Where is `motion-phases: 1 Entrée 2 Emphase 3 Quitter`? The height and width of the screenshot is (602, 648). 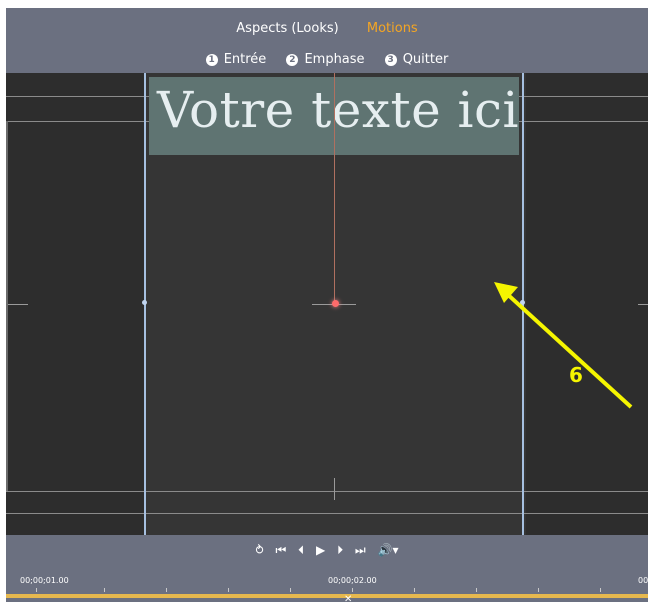
motion-phases: 1 Entrée 2 Emphase 3 Quitter is located at coordinates (327, 59).